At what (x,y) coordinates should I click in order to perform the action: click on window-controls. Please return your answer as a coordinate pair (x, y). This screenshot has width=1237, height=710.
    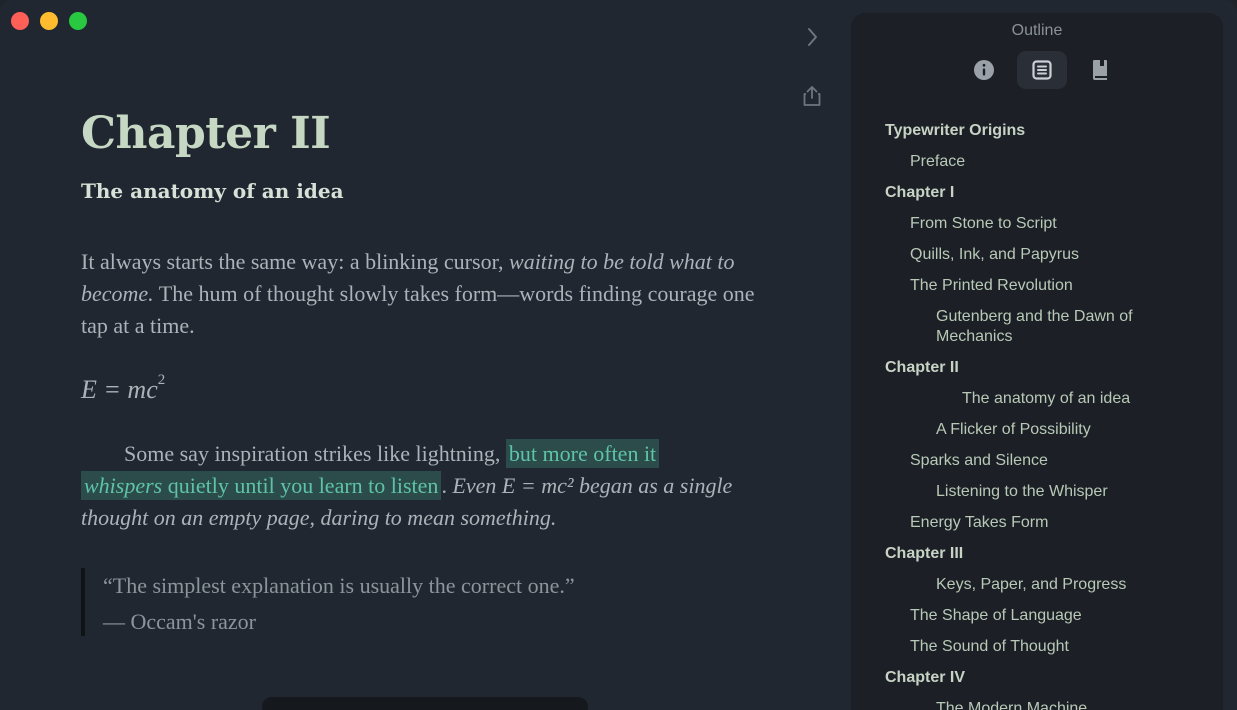
    Looking at the image, I should click on (49, 21).